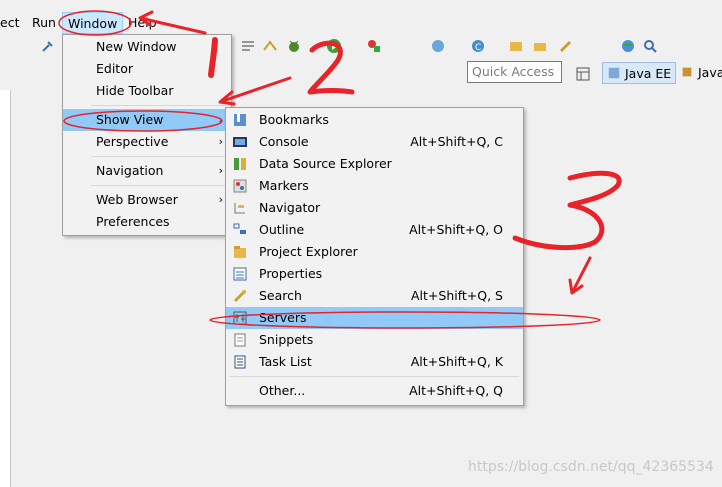  Describe the element at coordinates (95, 23) in the screenshot. I see `window-menu-circle` at that location.